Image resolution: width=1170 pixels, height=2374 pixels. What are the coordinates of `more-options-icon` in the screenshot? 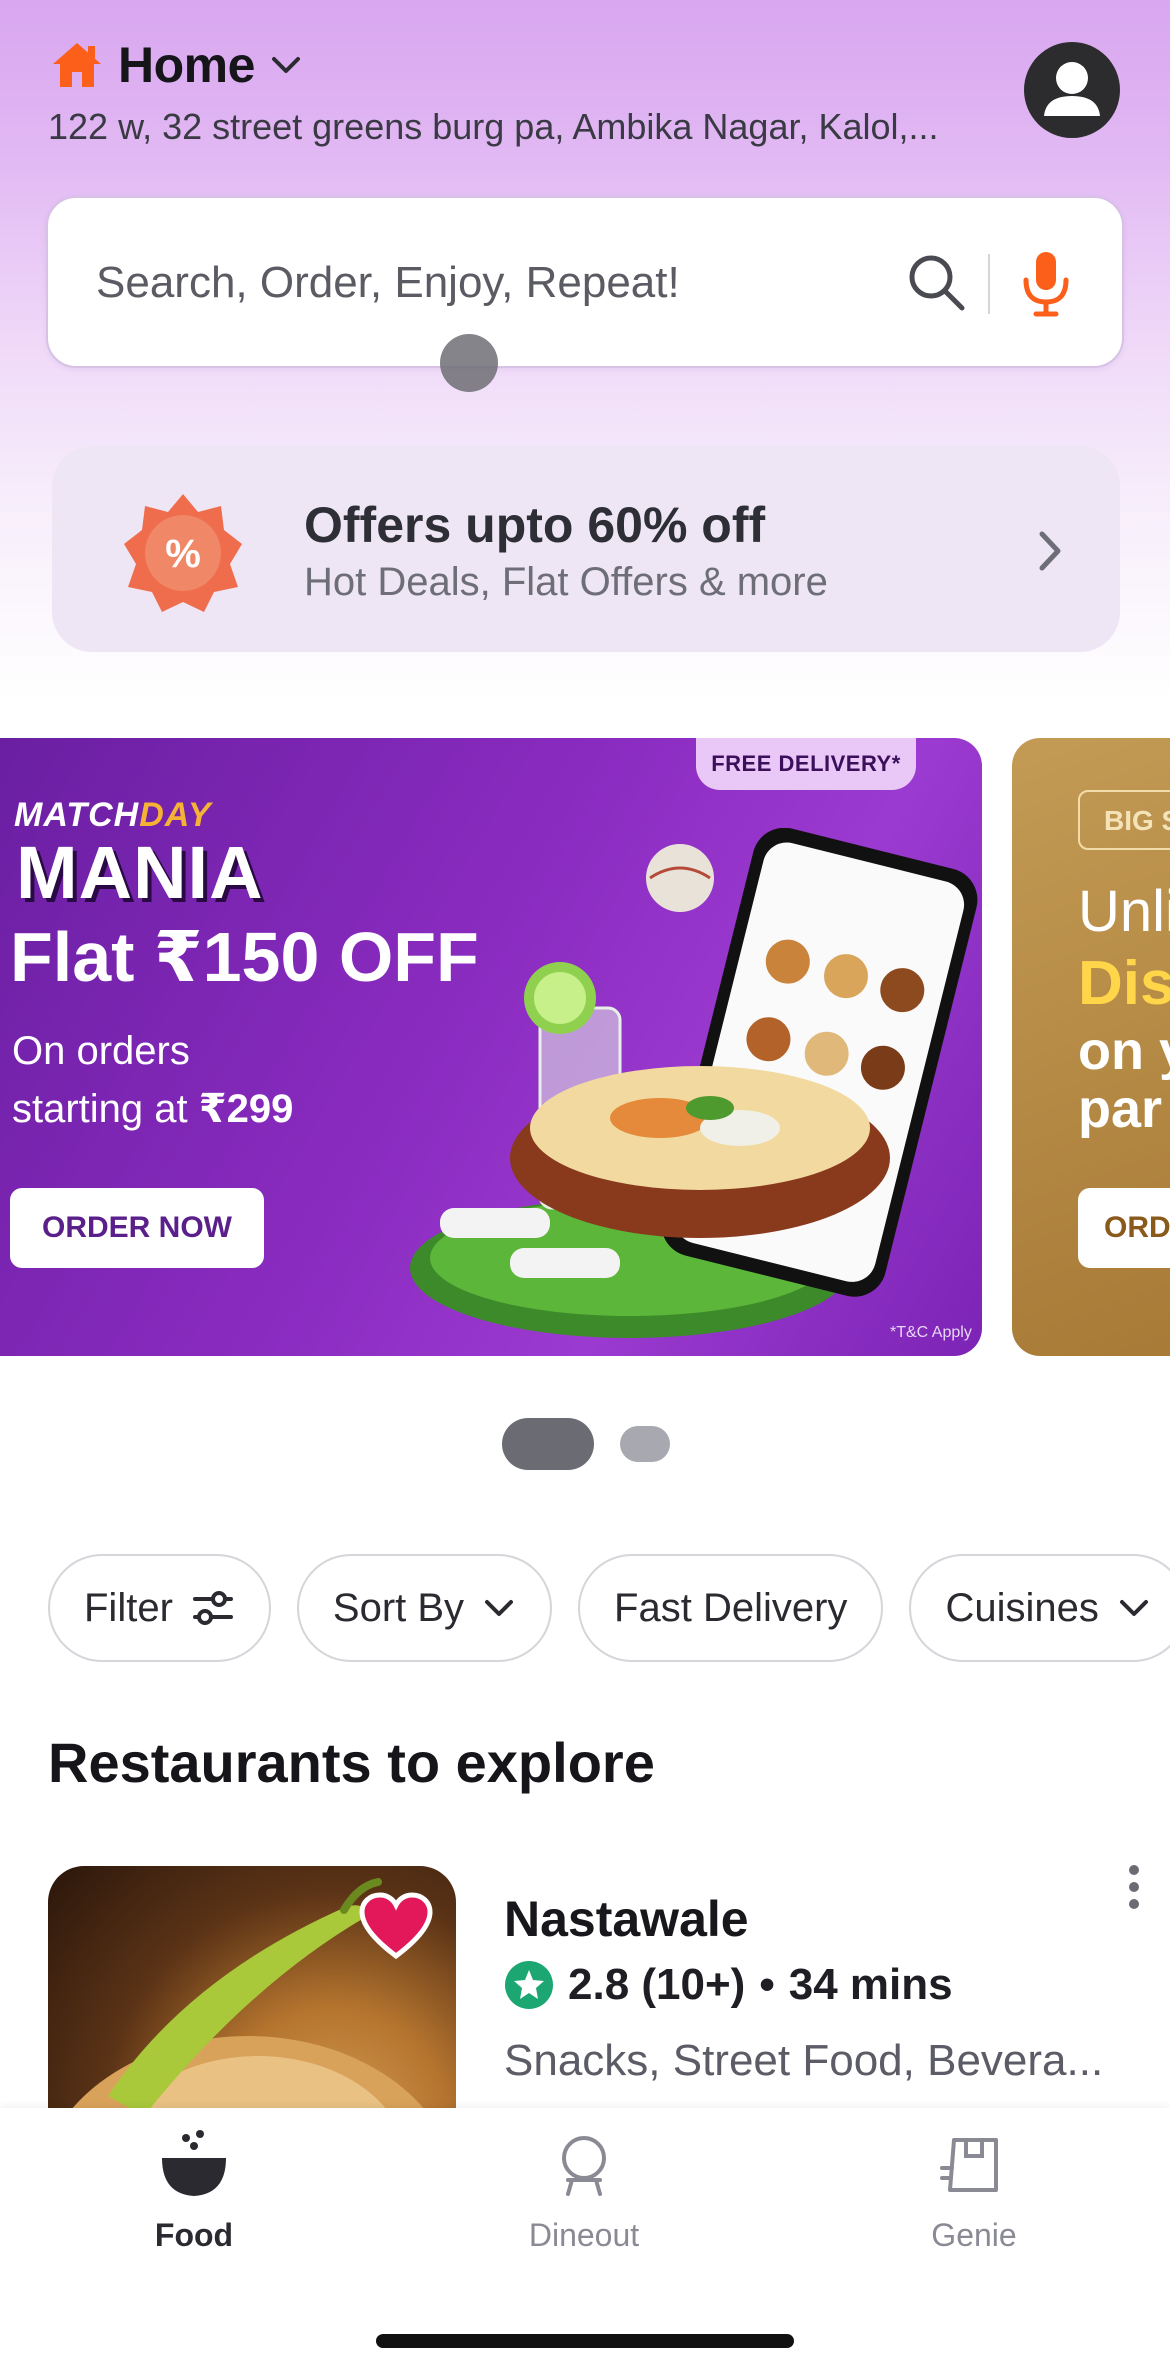 It's located at (1134, 1887).